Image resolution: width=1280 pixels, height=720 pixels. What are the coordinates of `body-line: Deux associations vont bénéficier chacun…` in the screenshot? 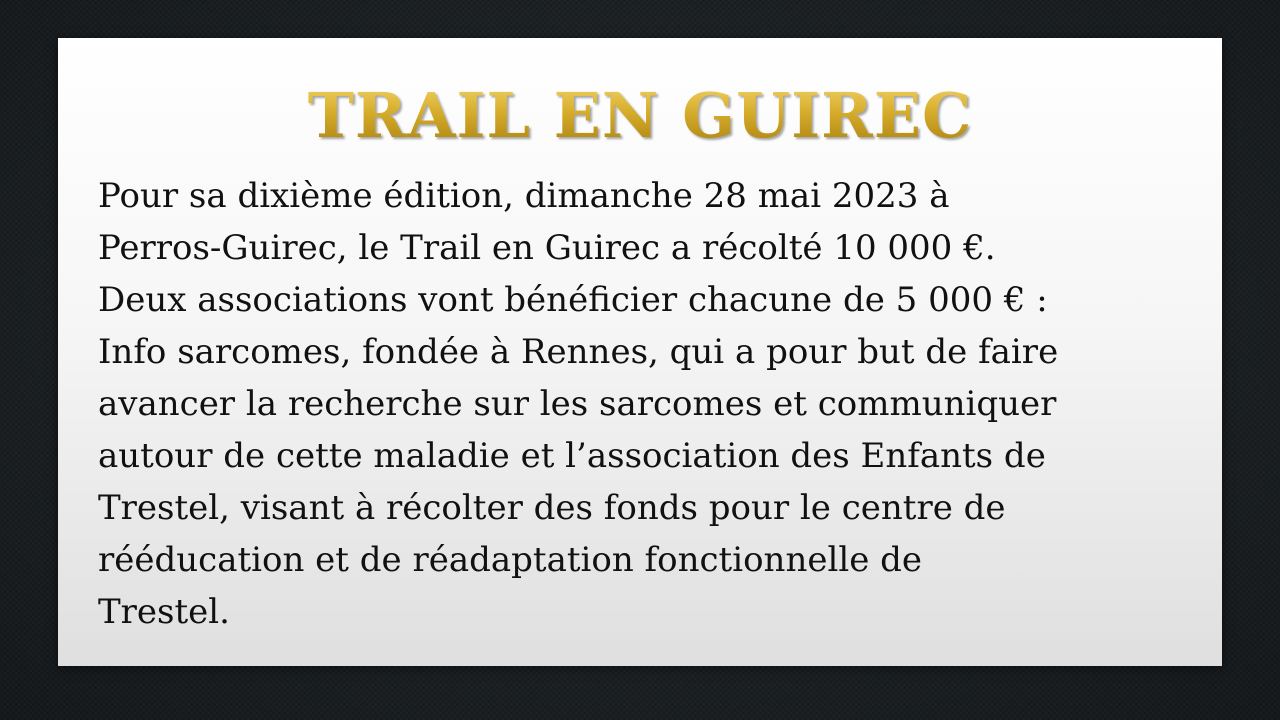 It's located at (573, 300).